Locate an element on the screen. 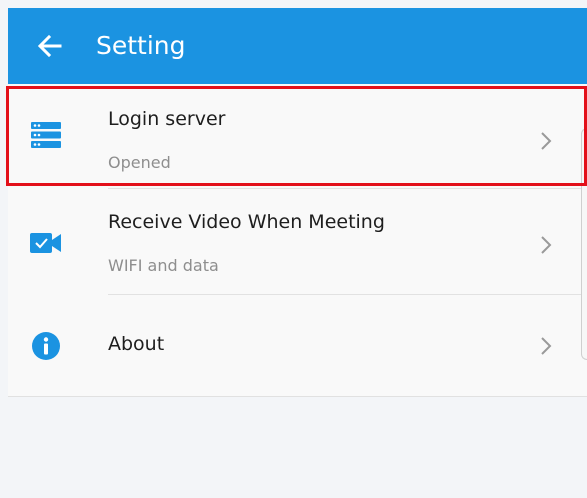  settings-item-title: Receive Video When Meeting is located at coordinates (246, 222).